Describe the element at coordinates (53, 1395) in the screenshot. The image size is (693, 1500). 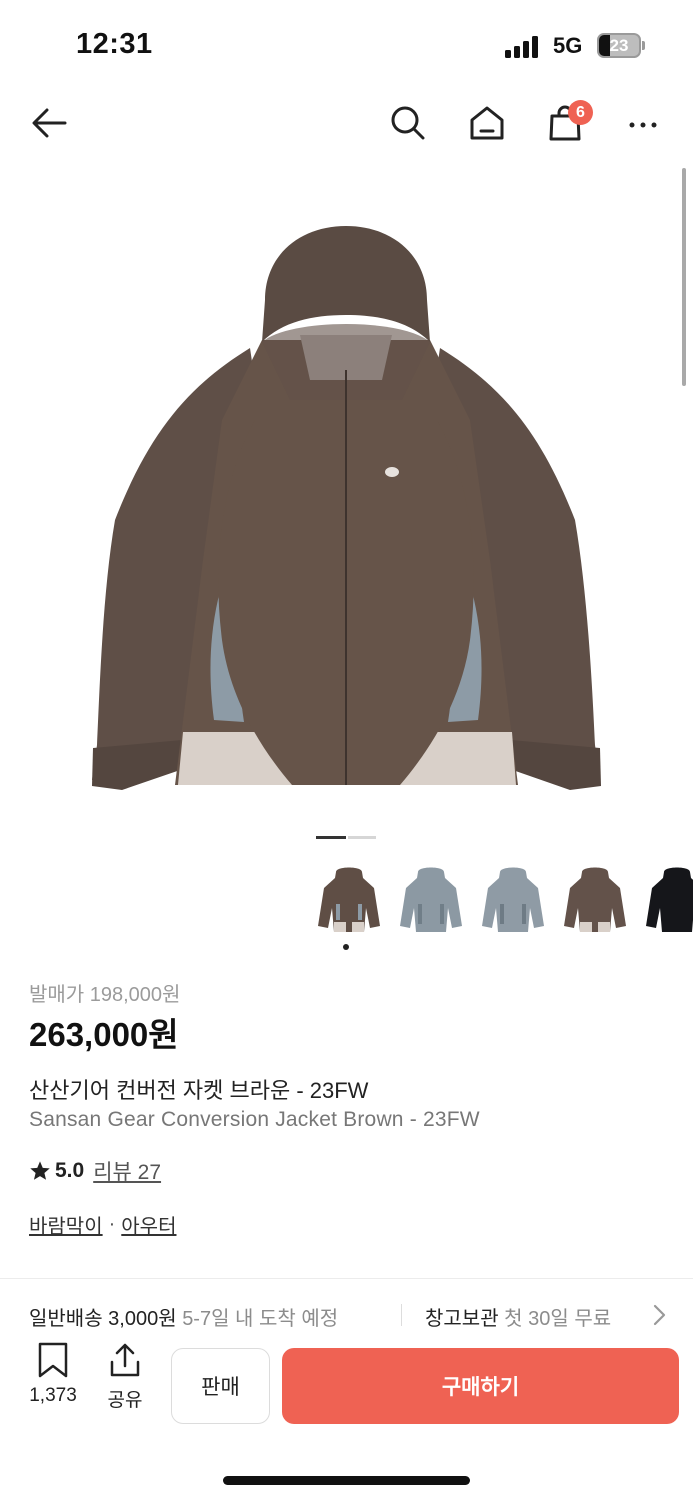
I see `bookmark-count: 1,373` at that location.